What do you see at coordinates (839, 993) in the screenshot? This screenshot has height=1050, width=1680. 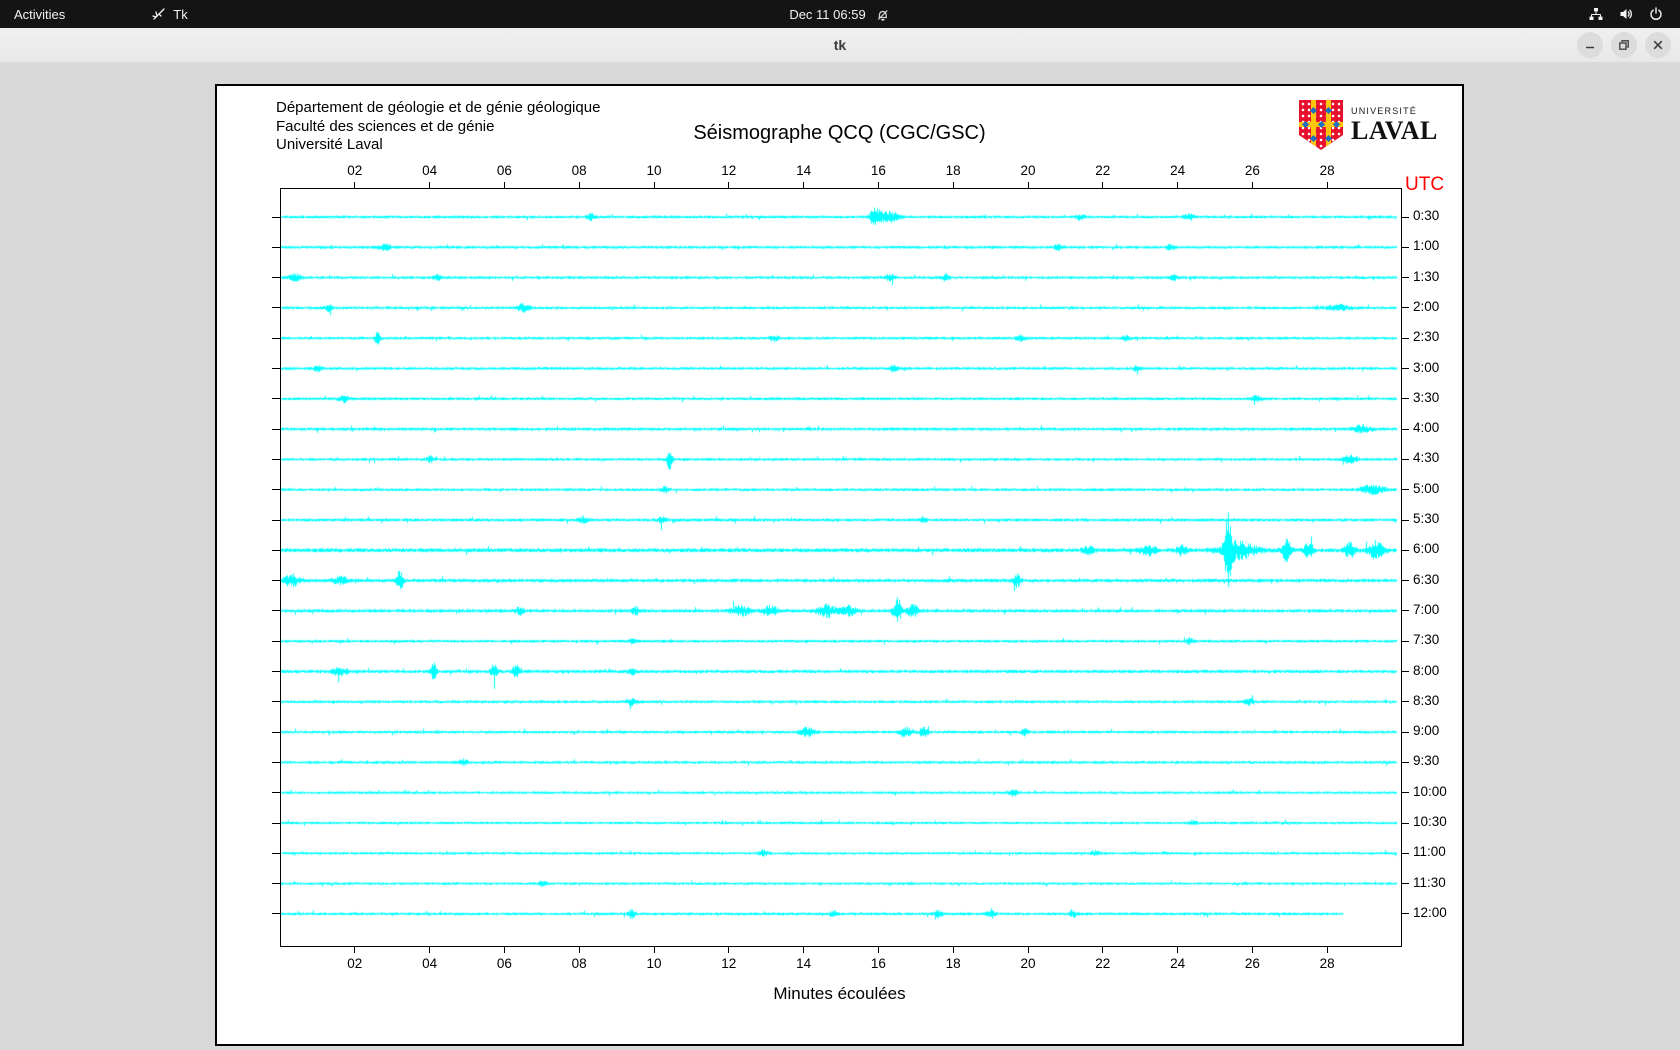 I see `x-axis-title: Minutes écoulées` at bounding box center [839, 993].